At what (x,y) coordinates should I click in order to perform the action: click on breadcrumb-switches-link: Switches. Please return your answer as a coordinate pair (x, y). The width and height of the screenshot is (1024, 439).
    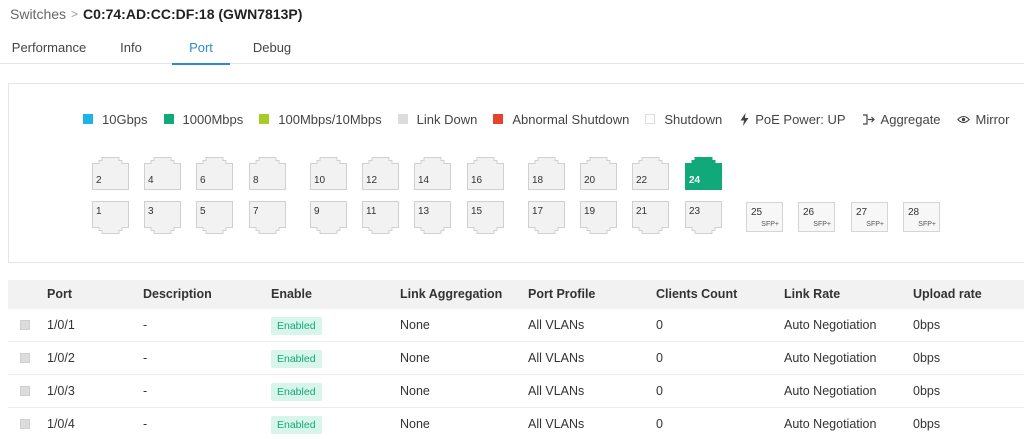
    Looking at the image, I should click on (38, 14).